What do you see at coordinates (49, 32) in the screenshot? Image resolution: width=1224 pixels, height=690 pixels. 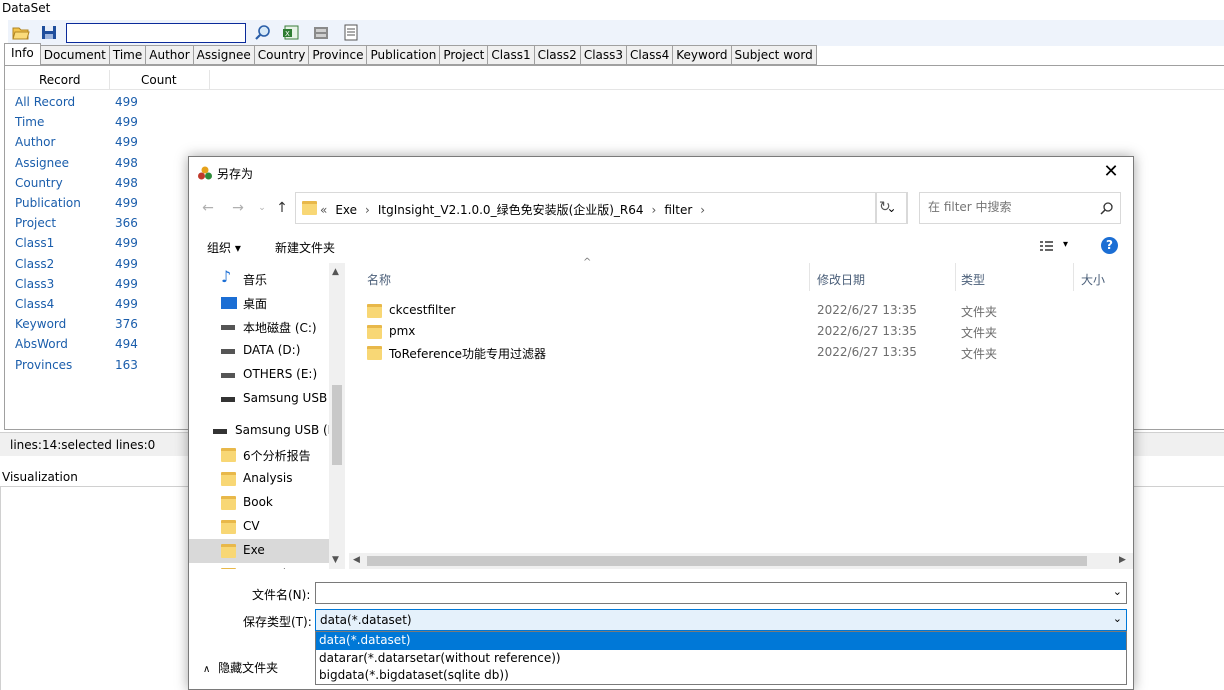 I see `save-icon` at bounding box center [49, 32].